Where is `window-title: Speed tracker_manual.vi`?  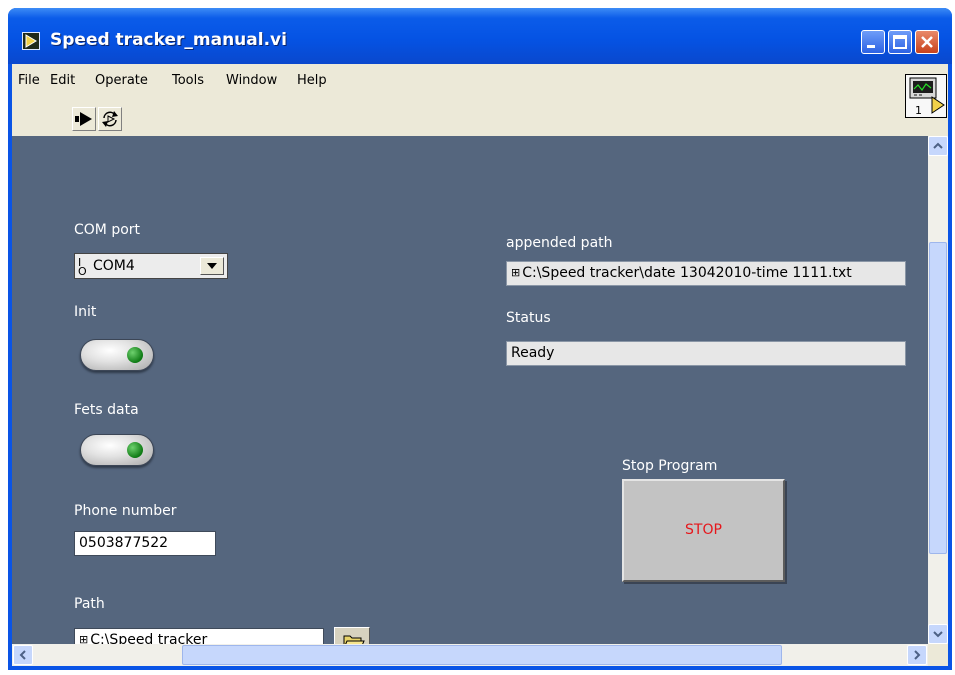 window-title: Speed tracker_manual.vi is located at coordinates (168, 40).